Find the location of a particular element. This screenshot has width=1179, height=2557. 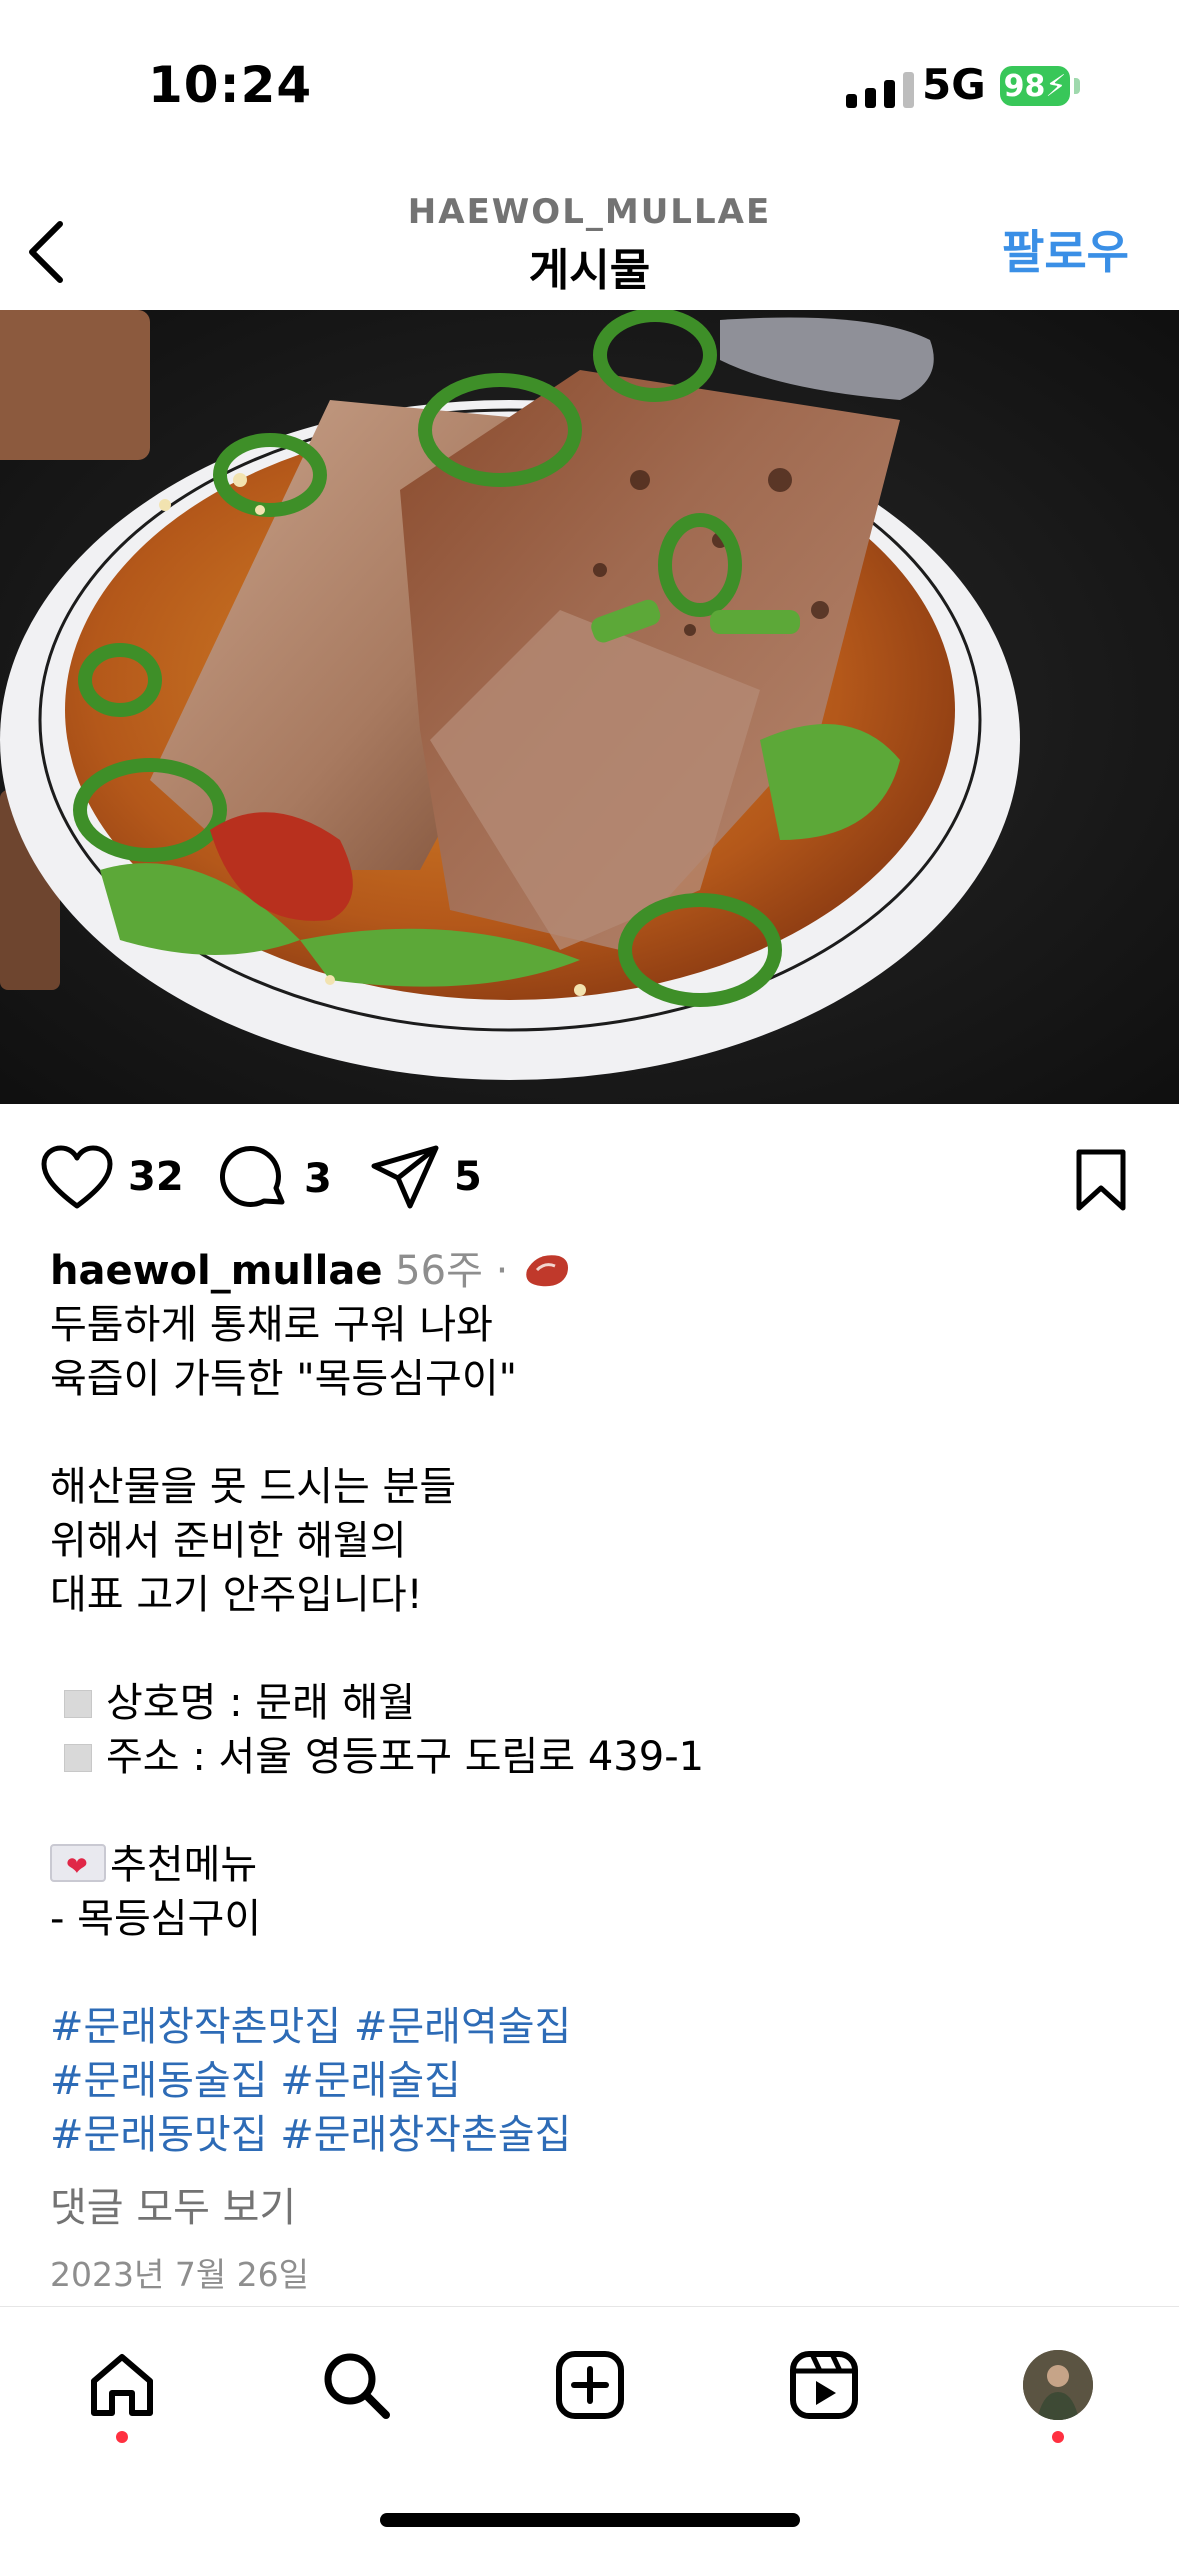

caption-menu-line: 추천메뉴 is located at coordinates (590, 1866).